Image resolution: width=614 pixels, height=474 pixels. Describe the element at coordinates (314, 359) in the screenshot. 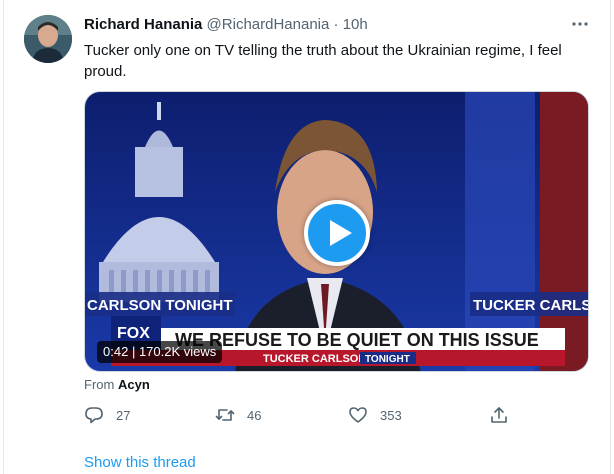

I see `chyron-show: TUCKER CARLSON` at that location.